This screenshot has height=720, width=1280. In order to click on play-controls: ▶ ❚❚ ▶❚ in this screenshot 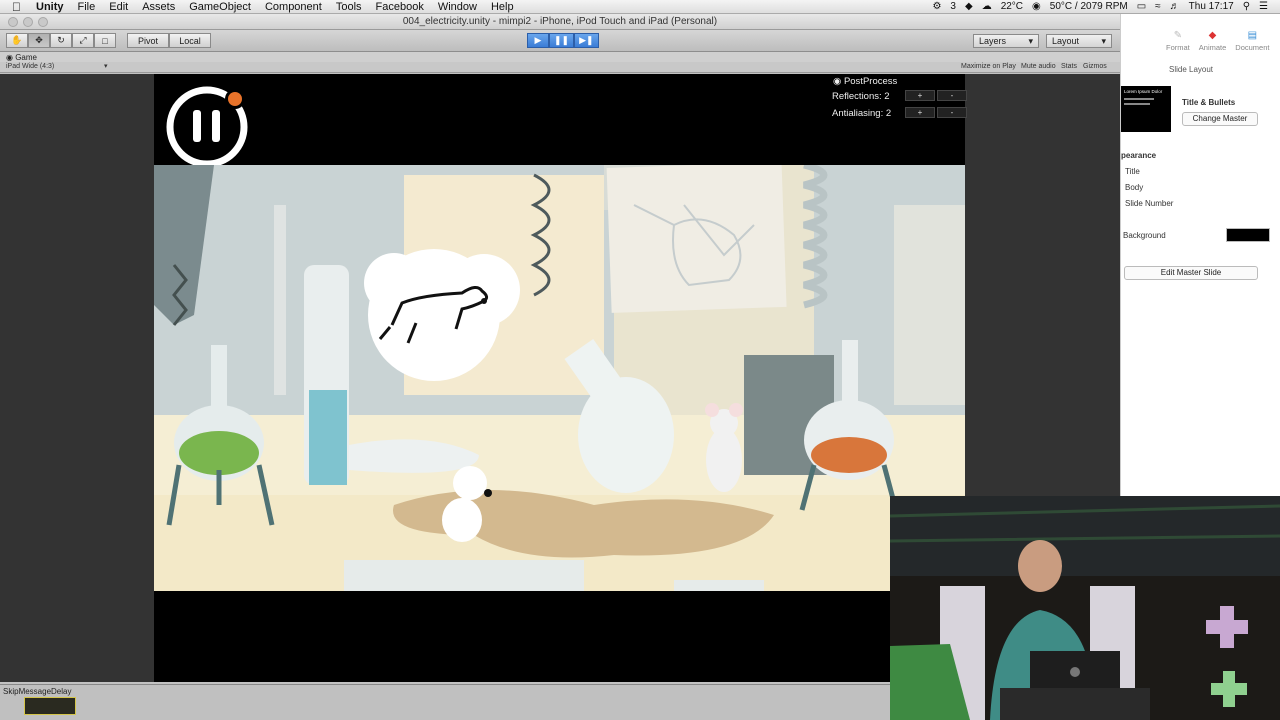, I will do `click(563, 40)`.